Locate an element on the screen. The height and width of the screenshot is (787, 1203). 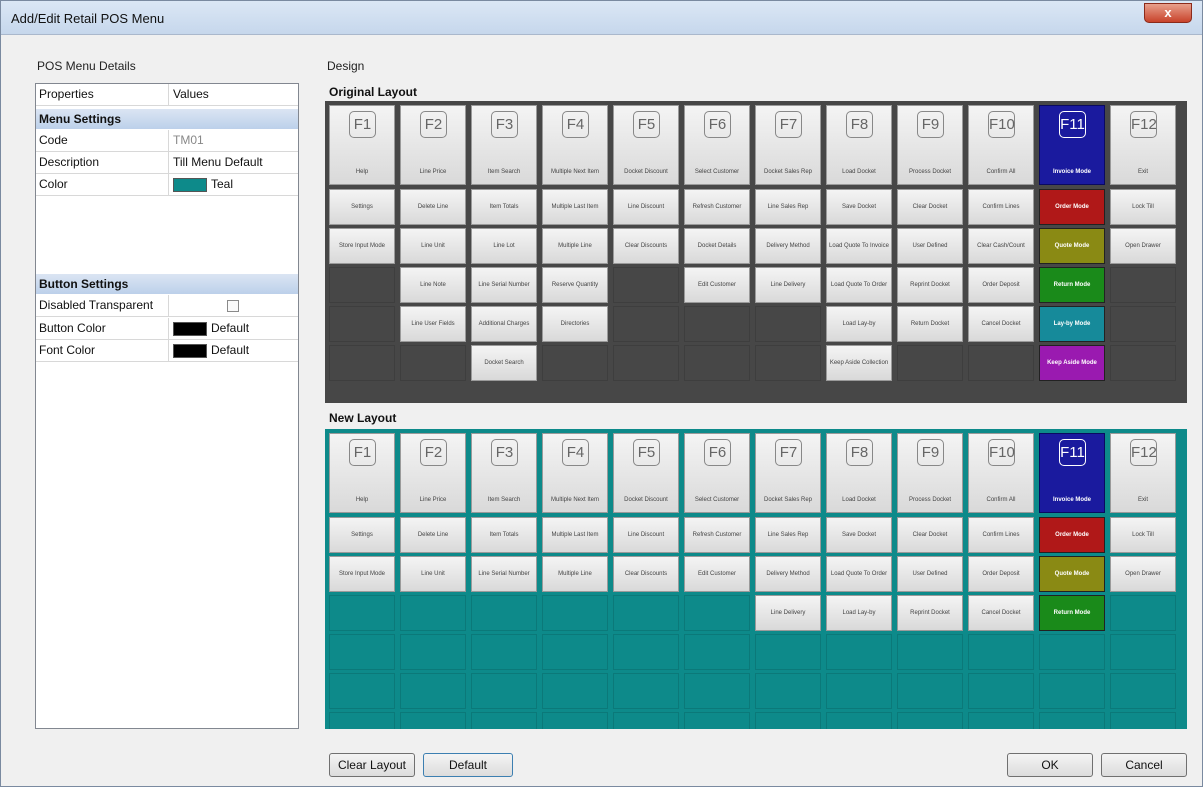
line-user-fields-button: Line User Fields is located at coordinates (433, 324).